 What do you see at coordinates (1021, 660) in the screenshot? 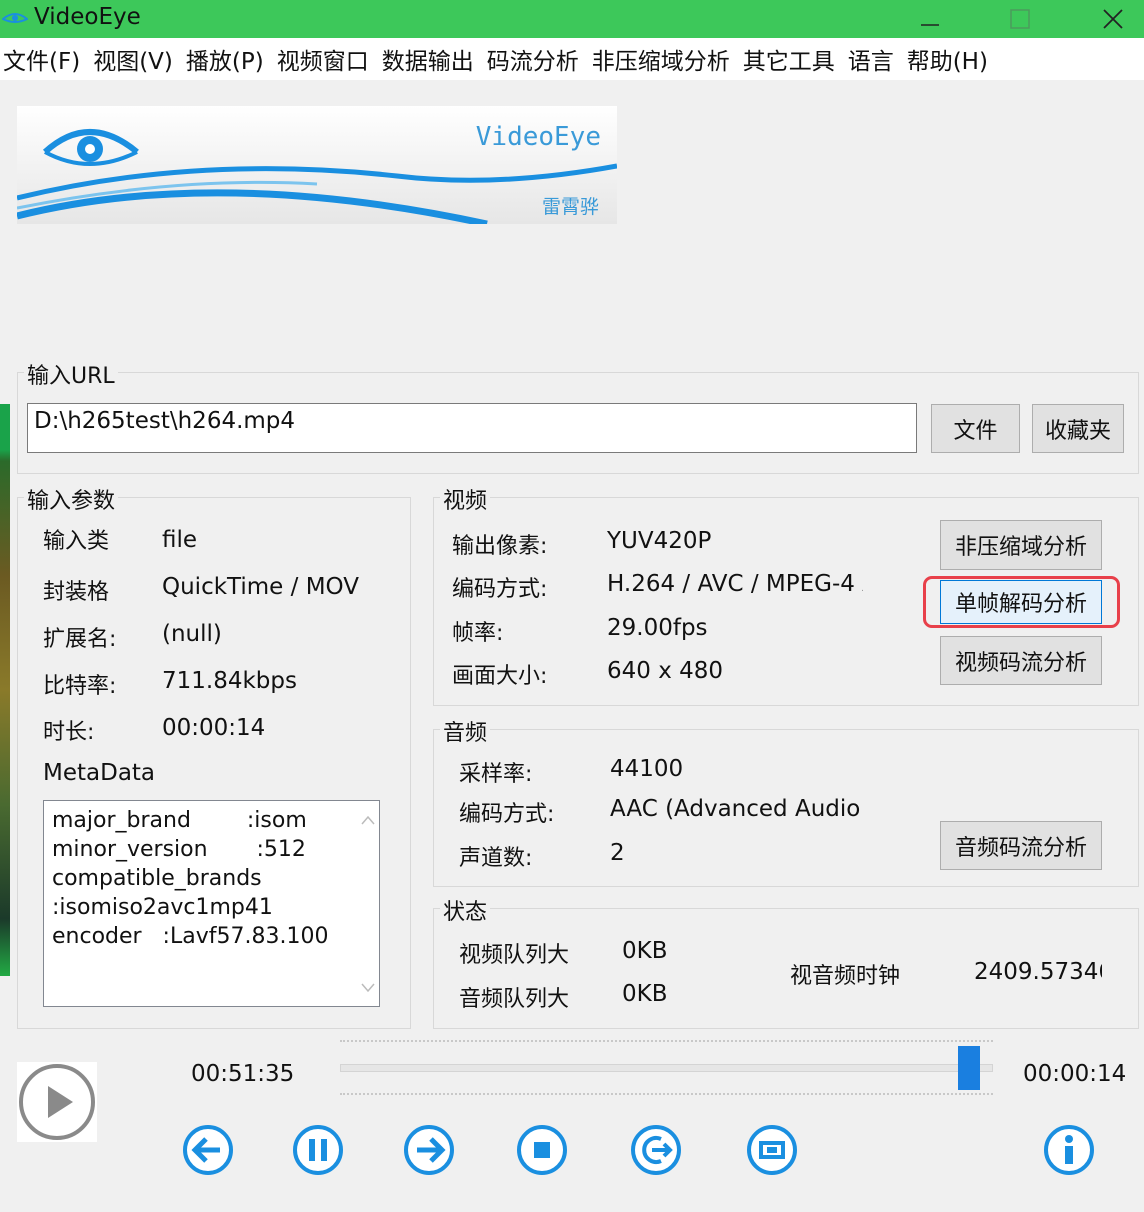
I see `video-stream-analysis-button: 视频码流分析` at bounding box center [1021, 660].